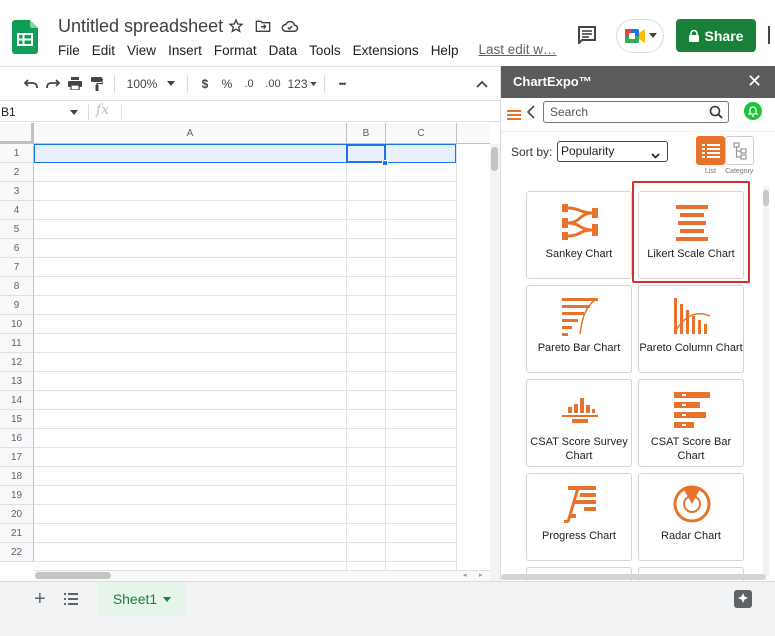 The width and height of the screenshot is (775, 636). I want to click on fill-handle, so click(385, 163).